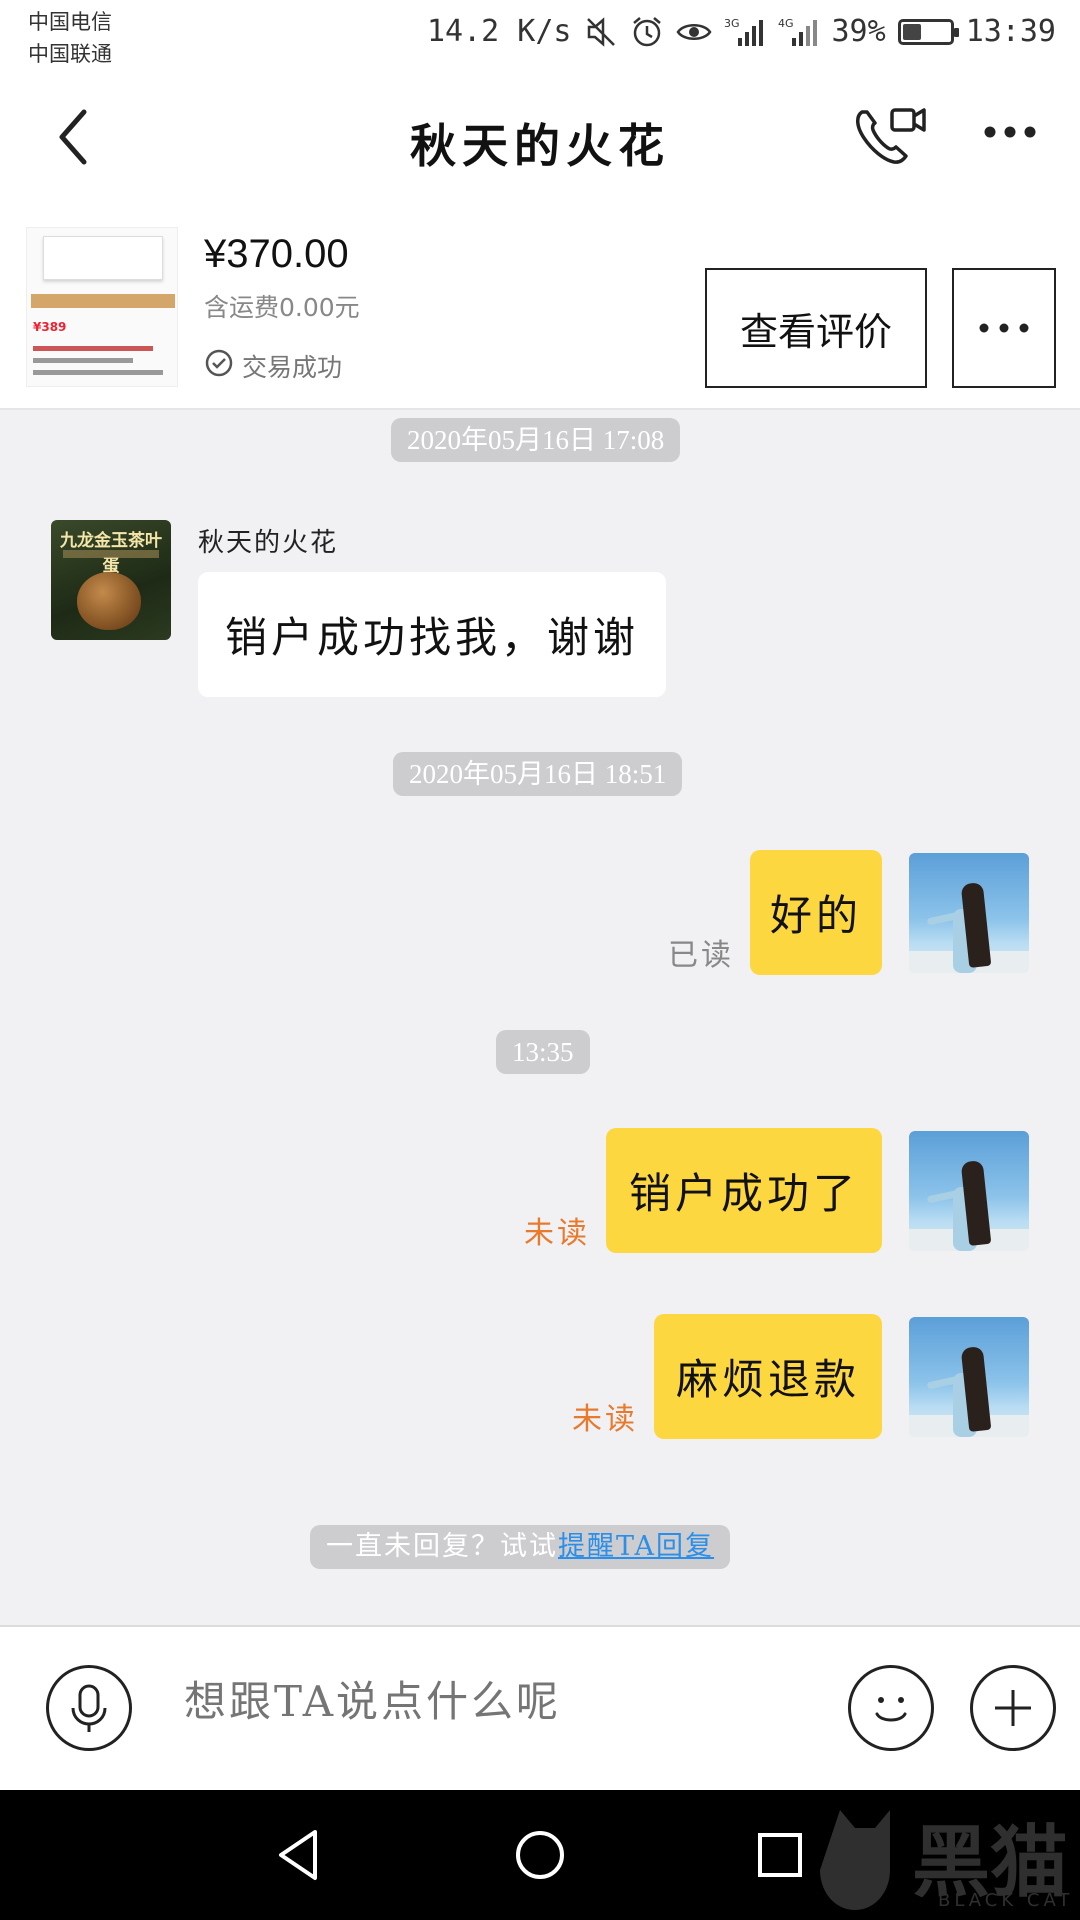 The height and width of the screenshot is (1920, 1080). I want to click on plus-icon, so click(1013, 1708).